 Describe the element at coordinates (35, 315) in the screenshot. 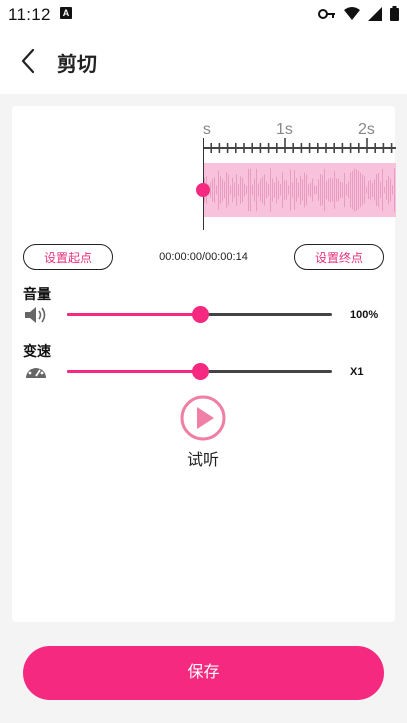

I see `speaker-icon` at that location.